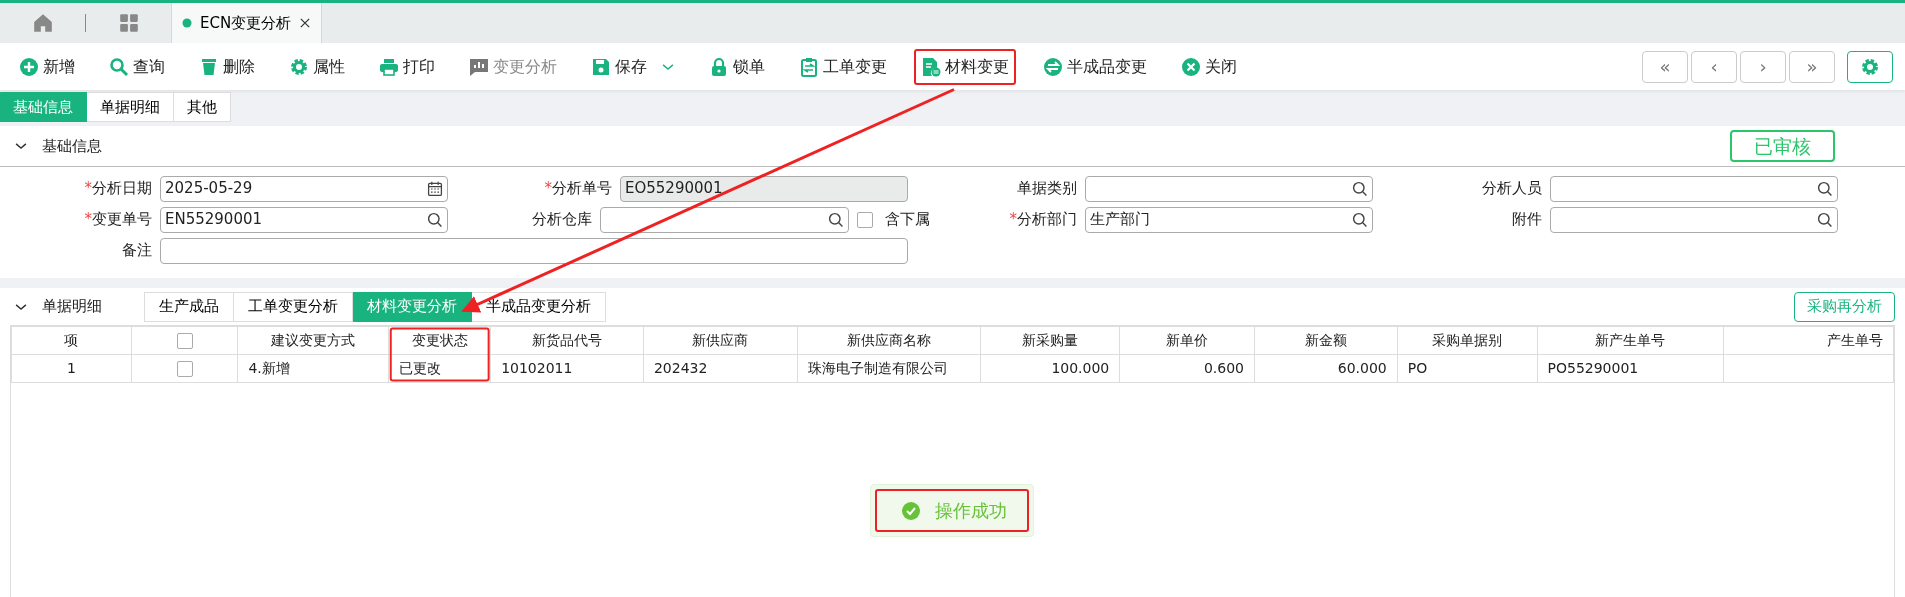 This screenshot has height=597, width=1905. I want to click on table-cell: 1, so click(71, 368).